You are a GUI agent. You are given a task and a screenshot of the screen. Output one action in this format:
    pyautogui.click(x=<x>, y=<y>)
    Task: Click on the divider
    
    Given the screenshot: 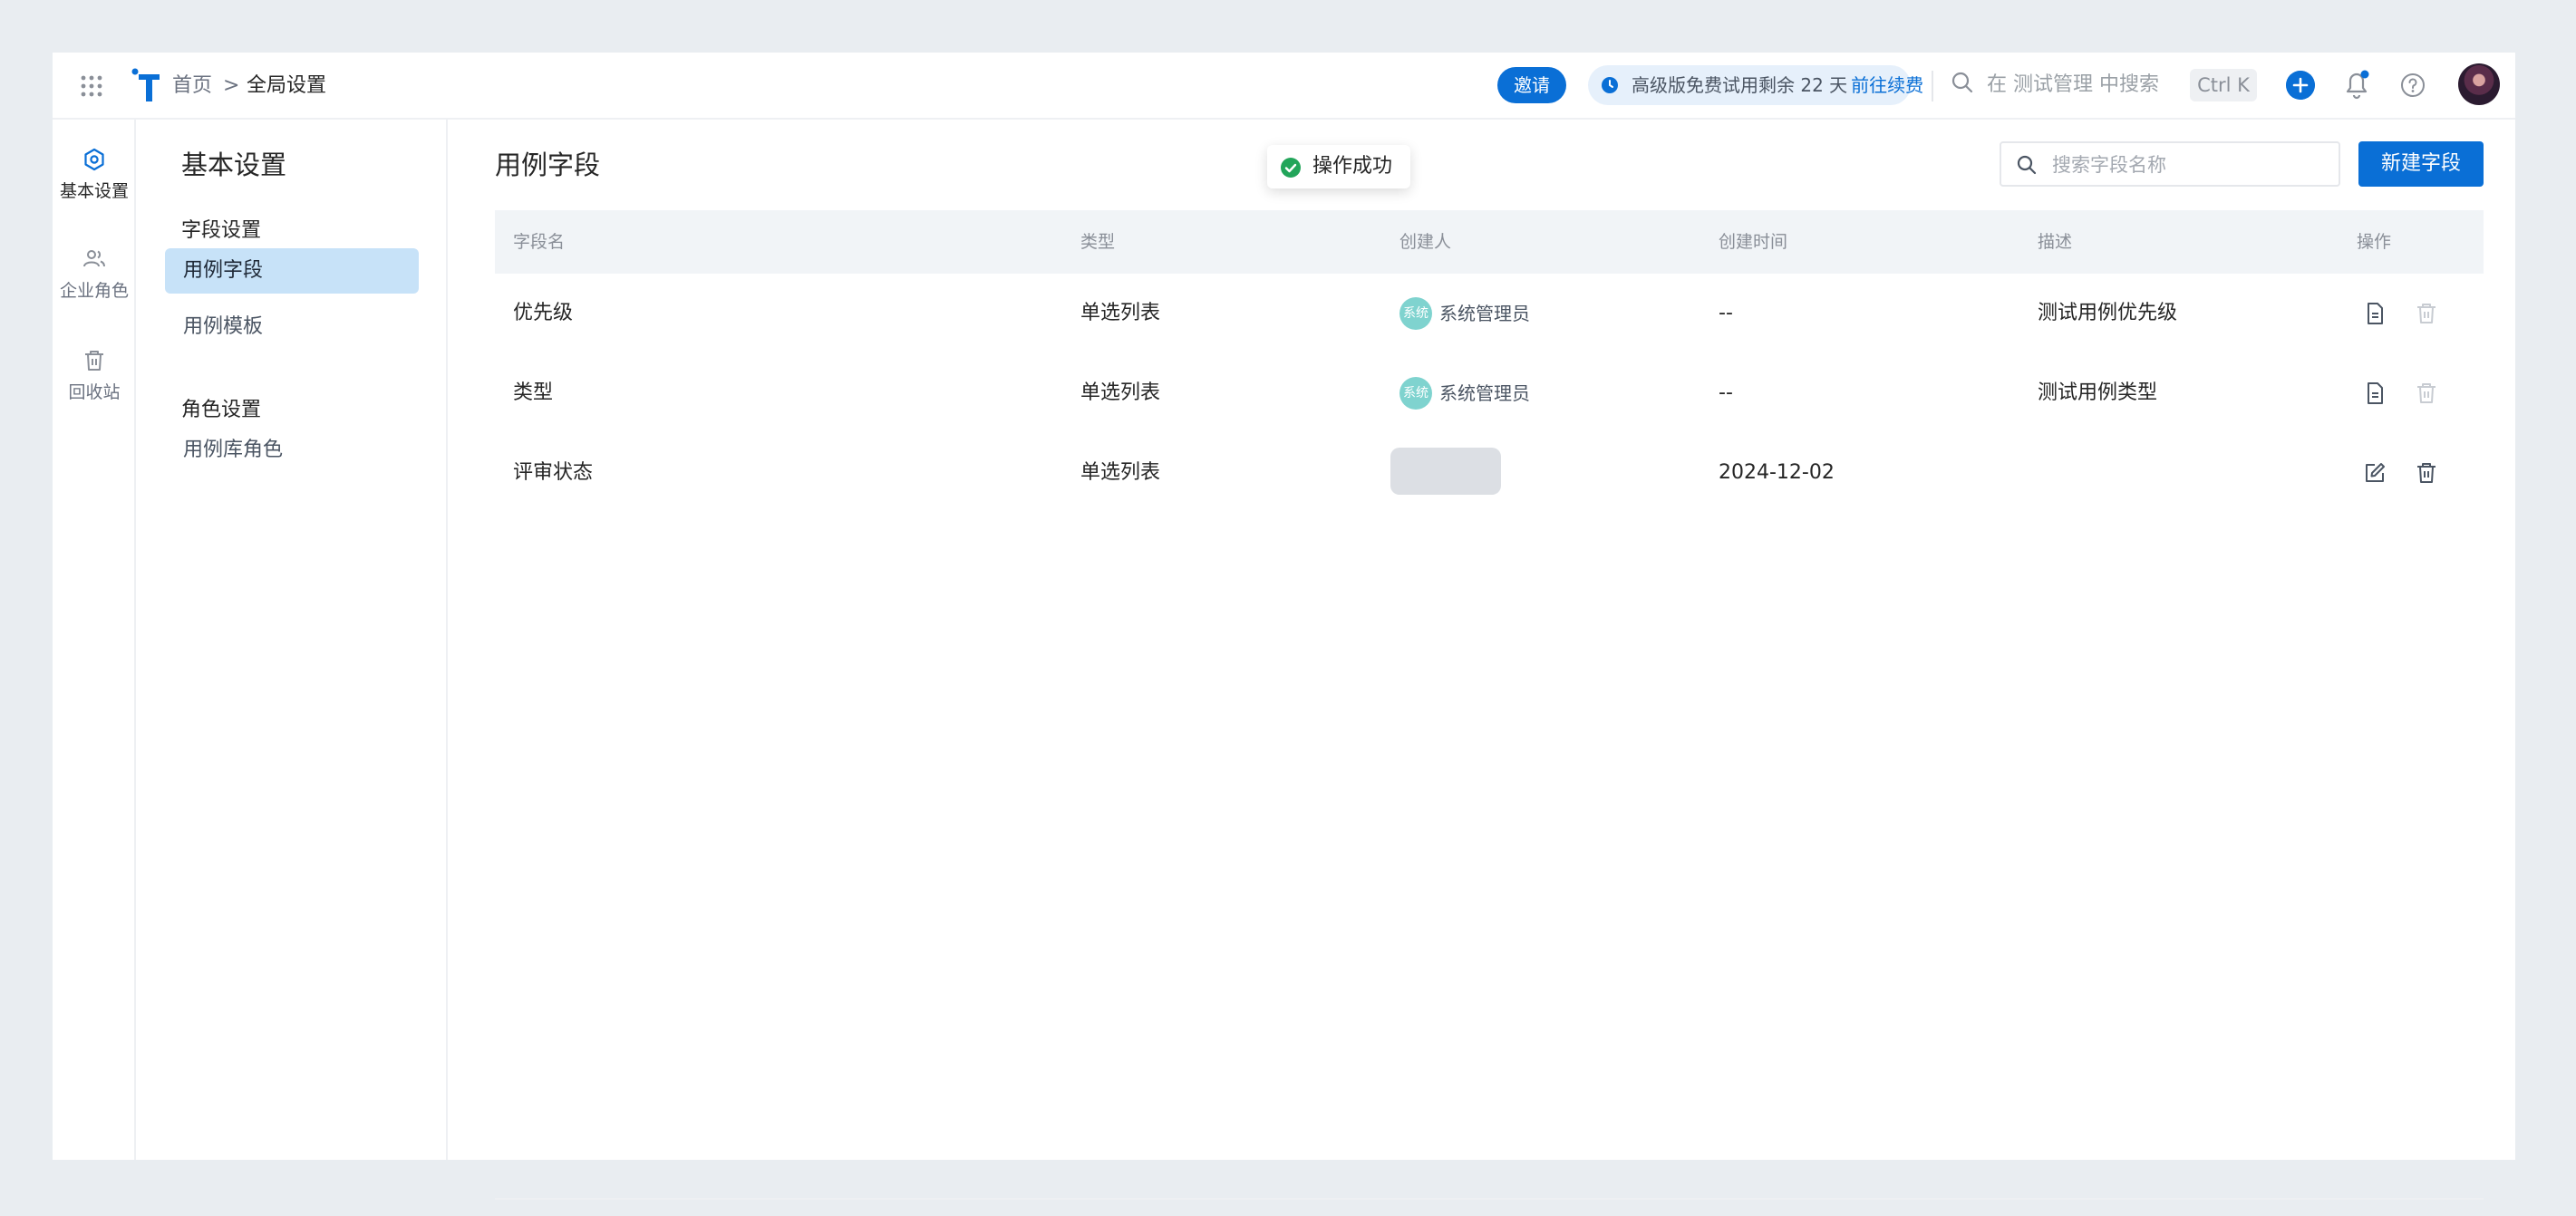 What is the action you would take?
    pyautogui.click(x=1932, y=86)
    